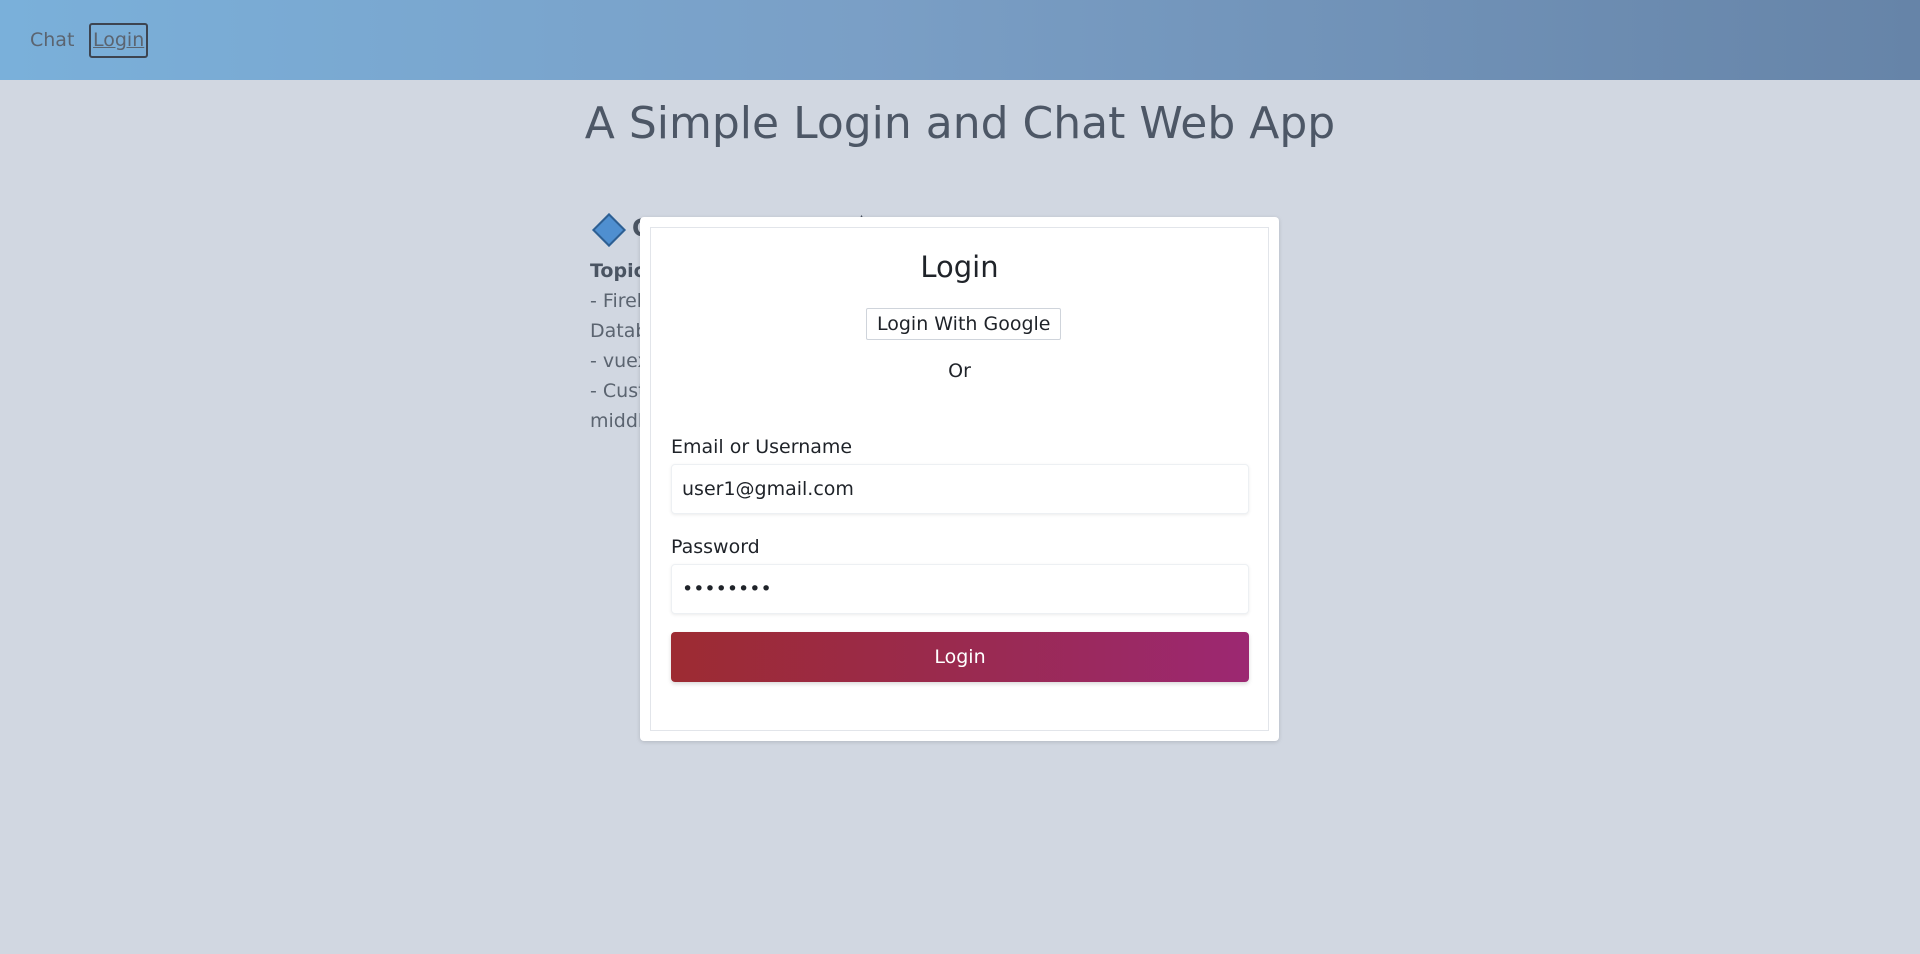 The image size is (1920, 954). What do you see at coordinates (959, 371) in the screenshot?
I see `or-divider-text: Or` at bounding box center [959, 371].